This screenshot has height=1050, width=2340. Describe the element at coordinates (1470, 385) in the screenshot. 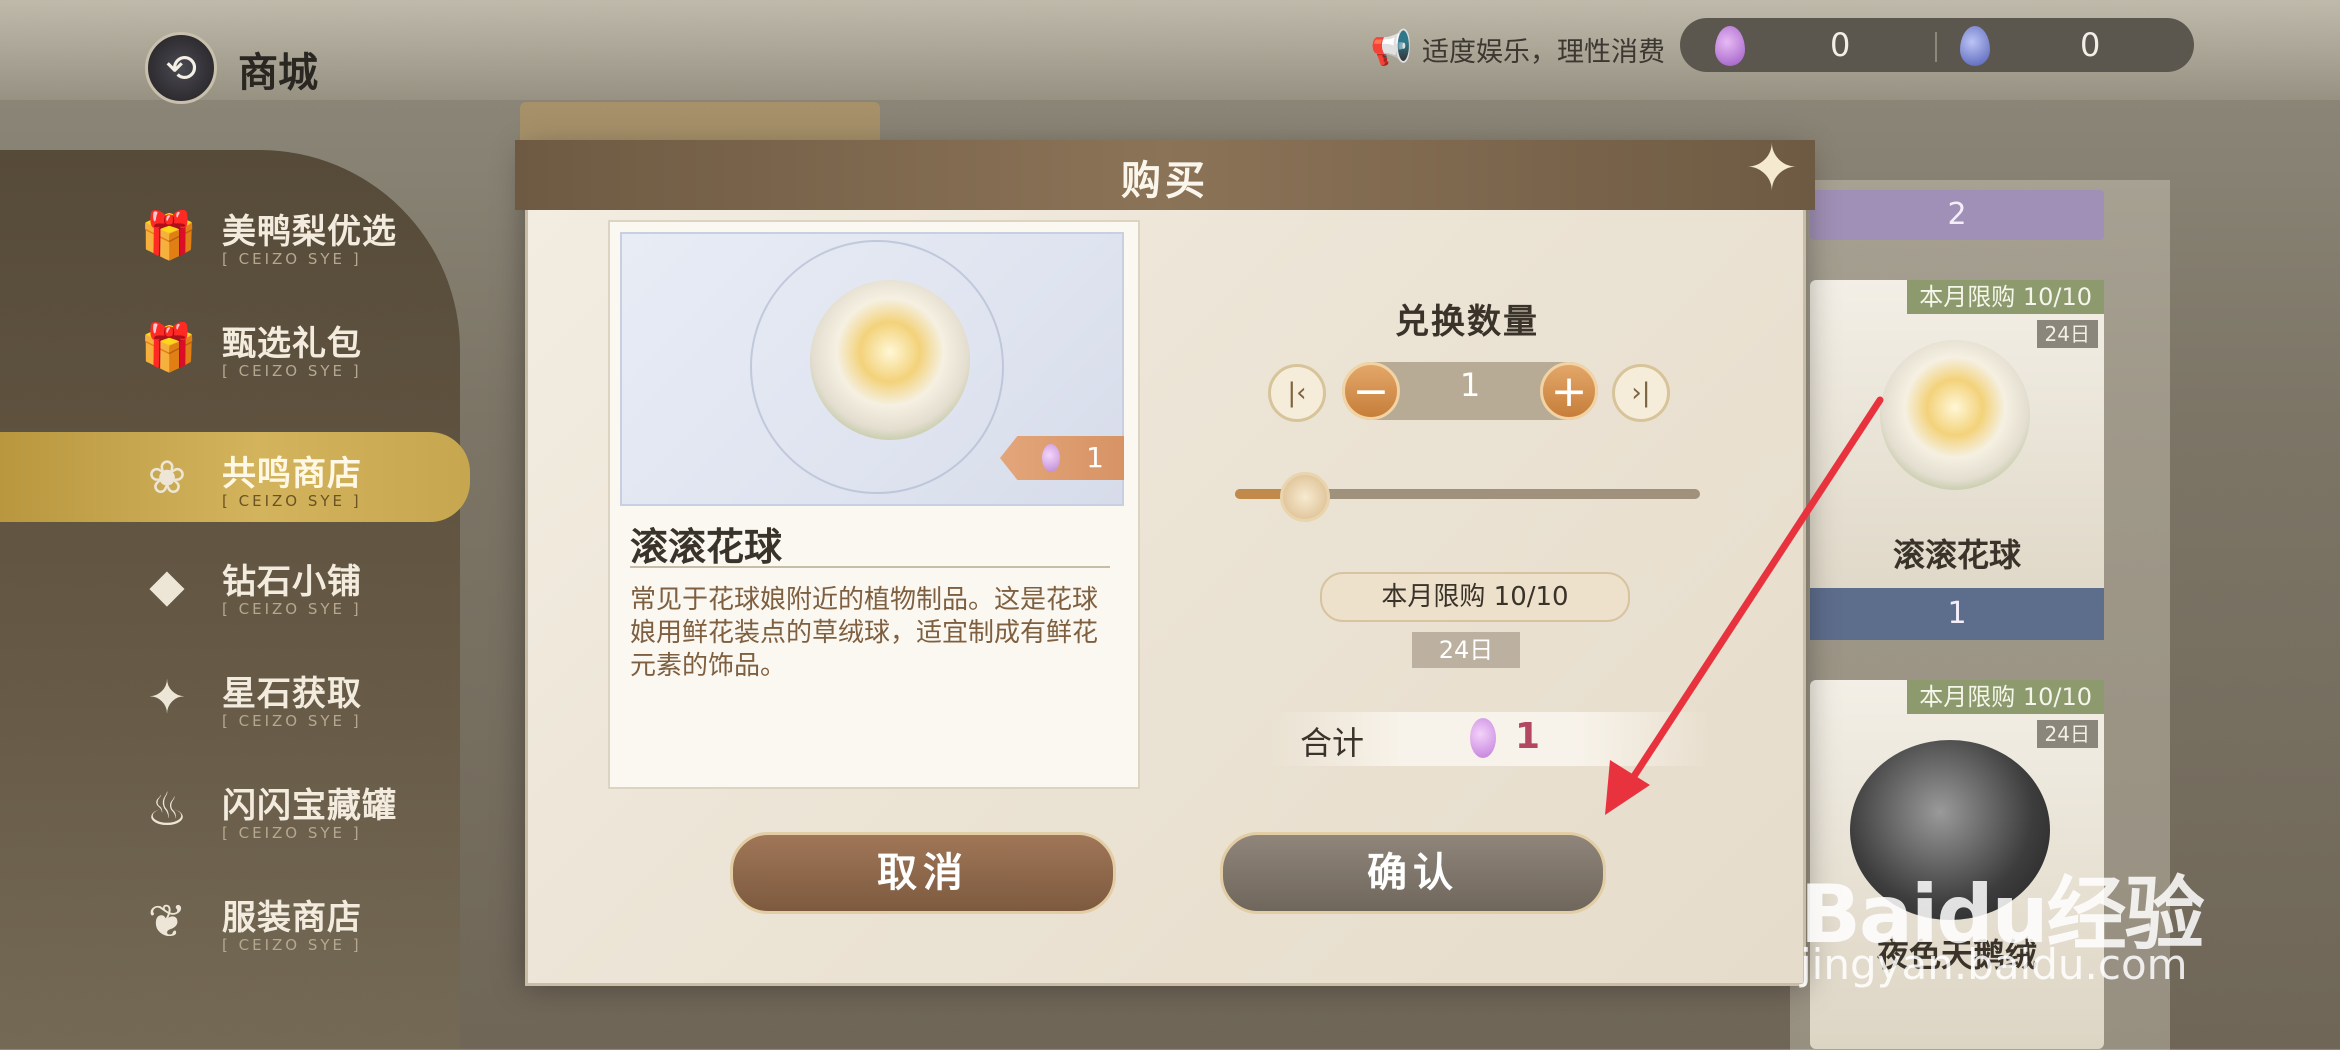

I see `quantity-value: 1` at that location.